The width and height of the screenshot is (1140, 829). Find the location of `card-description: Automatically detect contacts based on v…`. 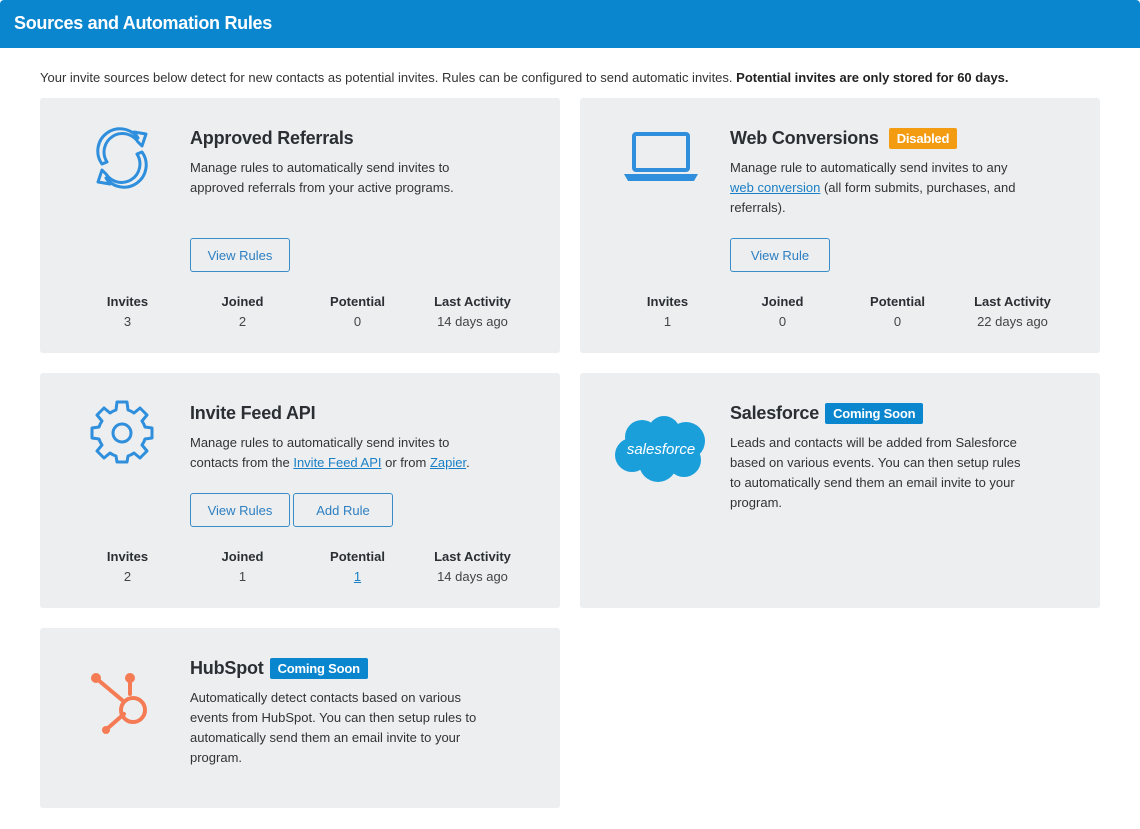

card-description: Automatically detect contacts based on v… is located at coordinates (333, 727).